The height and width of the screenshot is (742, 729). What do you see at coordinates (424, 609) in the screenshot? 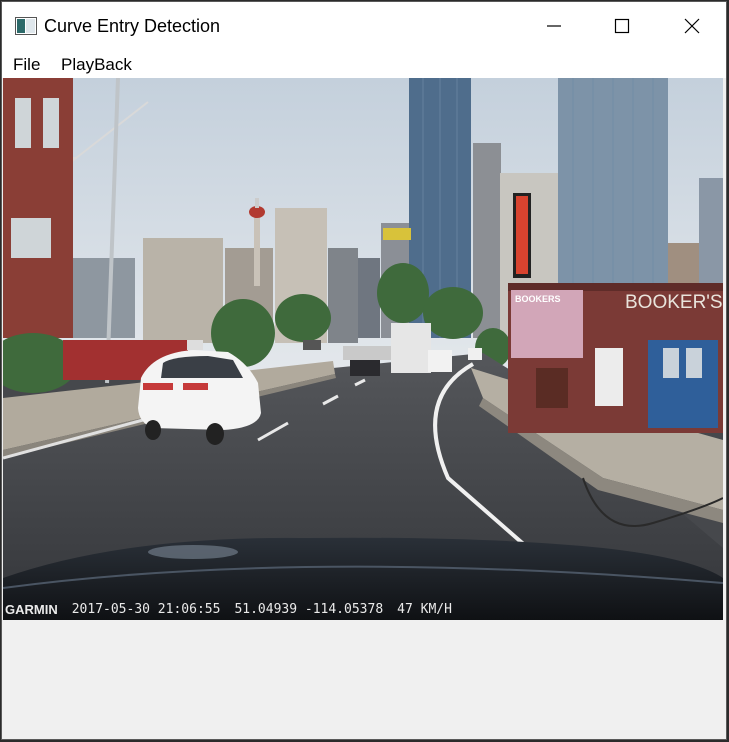
I see `overlay-speed: 47 KM/H` at bounding box center [424, 609].